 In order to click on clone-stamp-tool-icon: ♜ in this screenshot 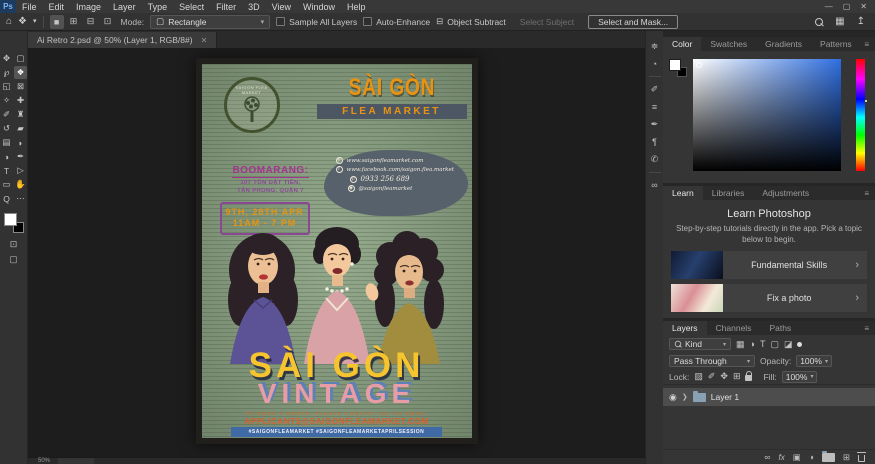, I will do `click(20, 114)`.